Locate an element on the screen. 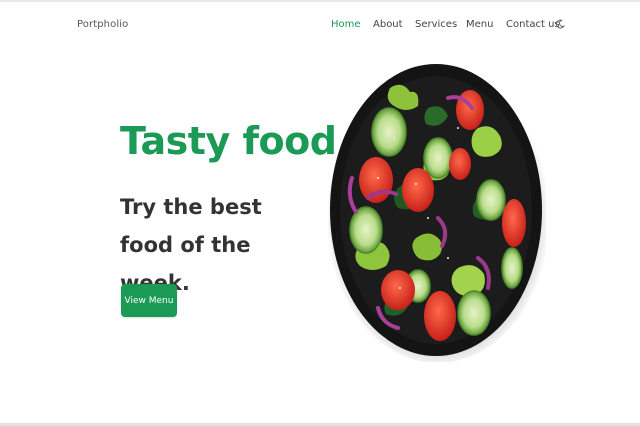 This screenshot has width=640, height=426. nav-home-link: Home is located at coordinates (346, 24).